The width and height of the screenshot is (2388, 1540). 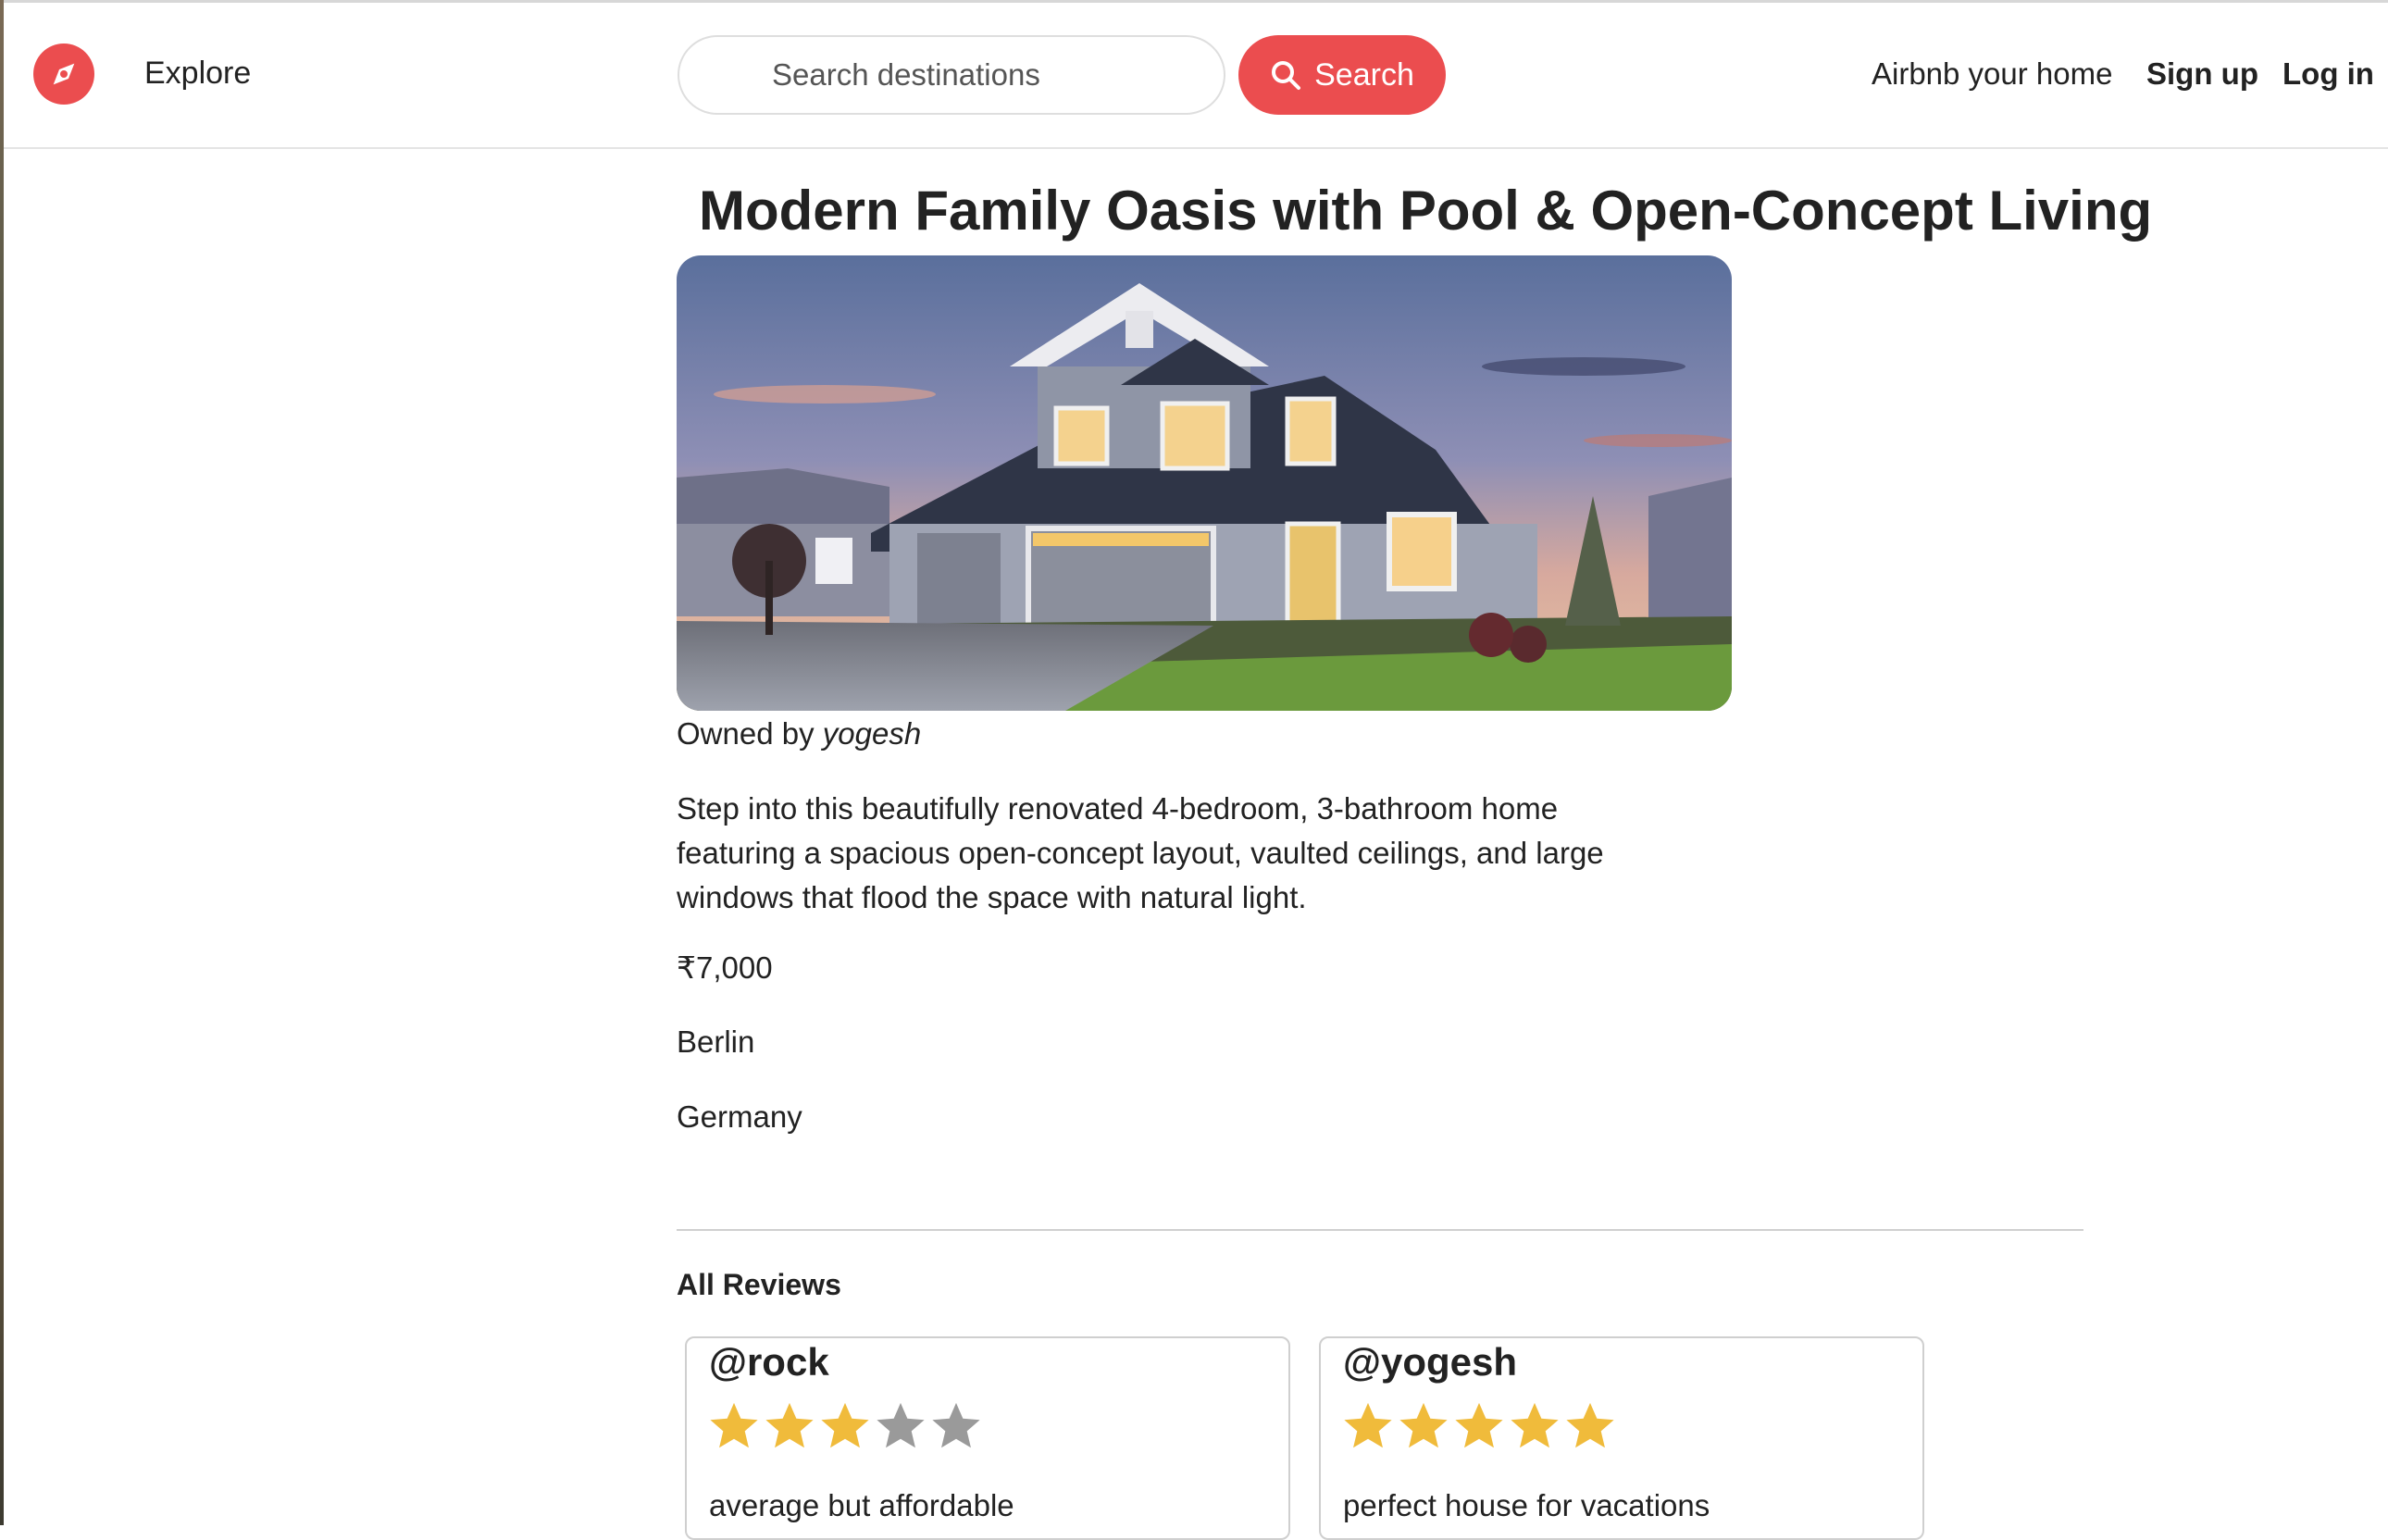 What do you see at coordinates (1364, 74) in the screenshot?
I see `search-button-label: Search` at bounding box center [1364, 74].